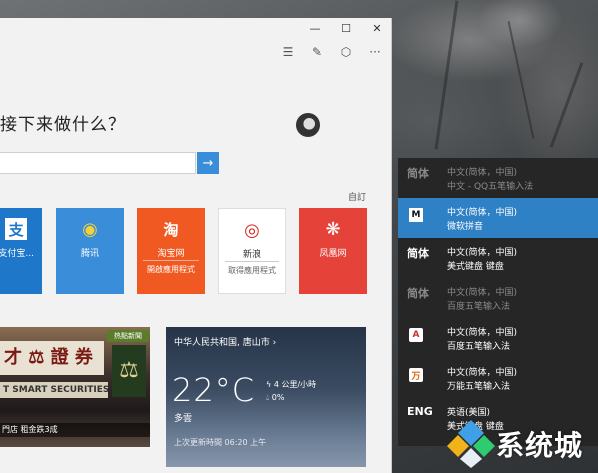 The width and height of the screenshot is (598, 473). What do you see at coordinates (278, 397) in the screenshot?
I see `rain-value: 0%` at bounding box center [278, 397].